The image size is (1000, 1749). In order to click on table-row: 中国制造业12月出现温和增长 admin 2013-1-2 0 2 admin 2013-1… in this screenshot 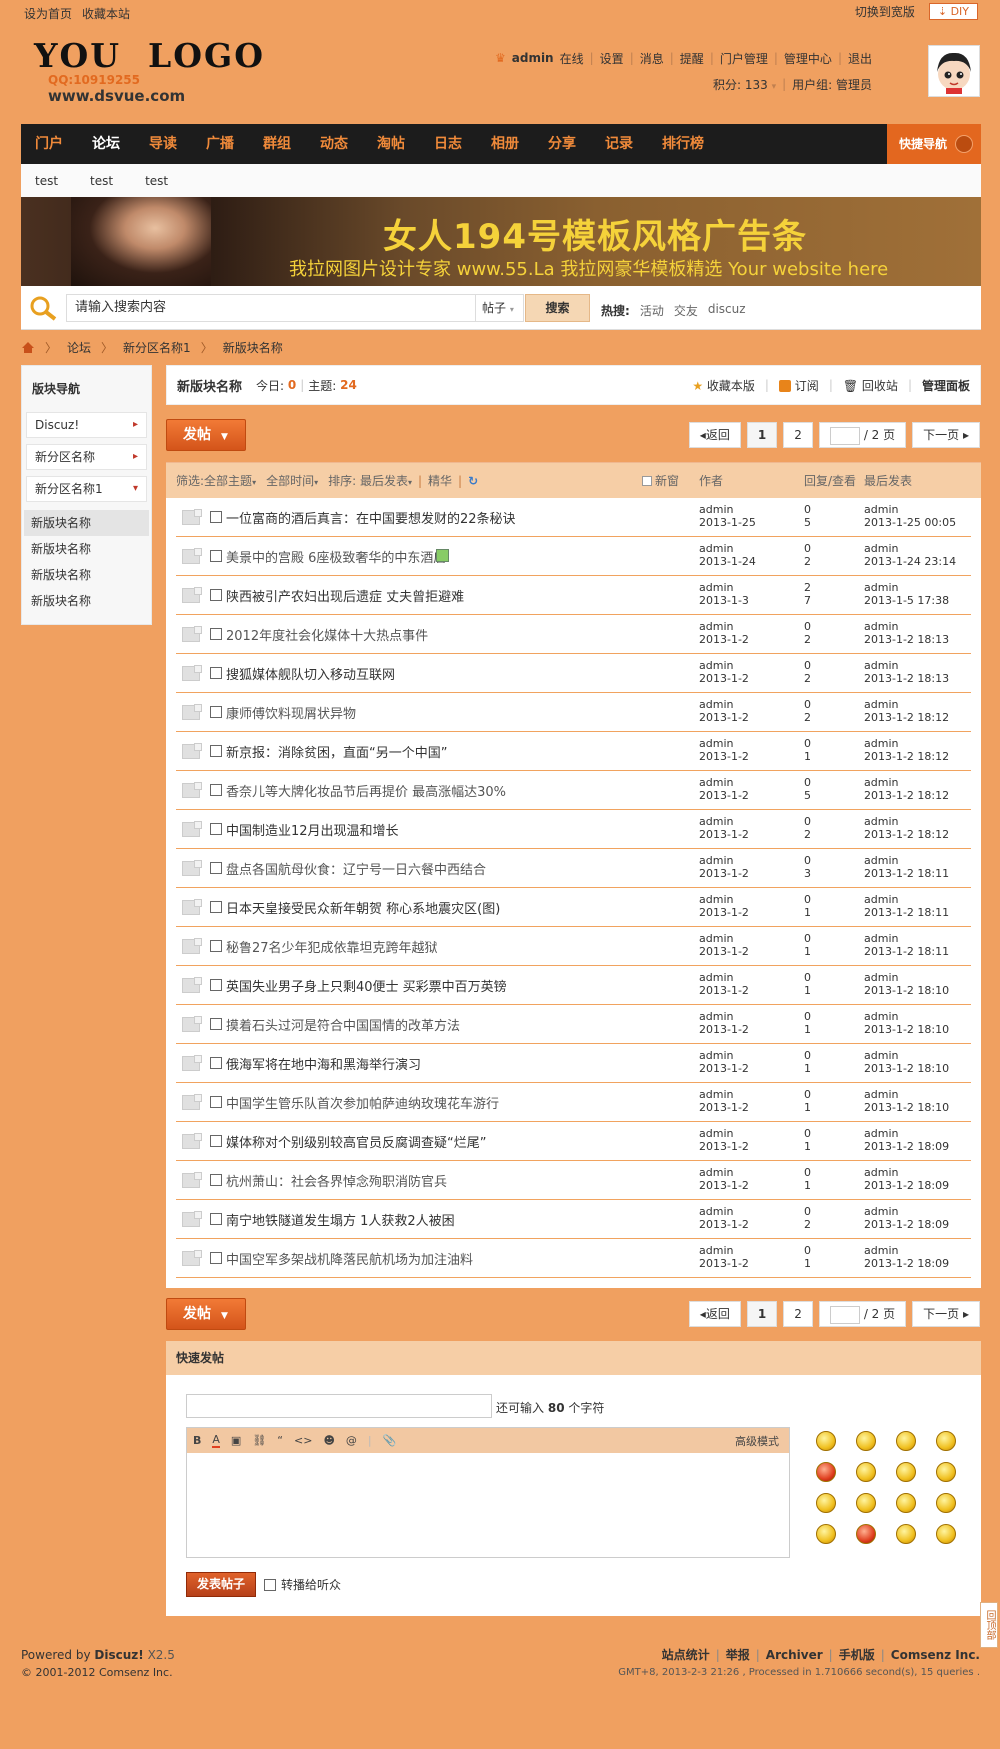, I will do `click(573, 829)`.